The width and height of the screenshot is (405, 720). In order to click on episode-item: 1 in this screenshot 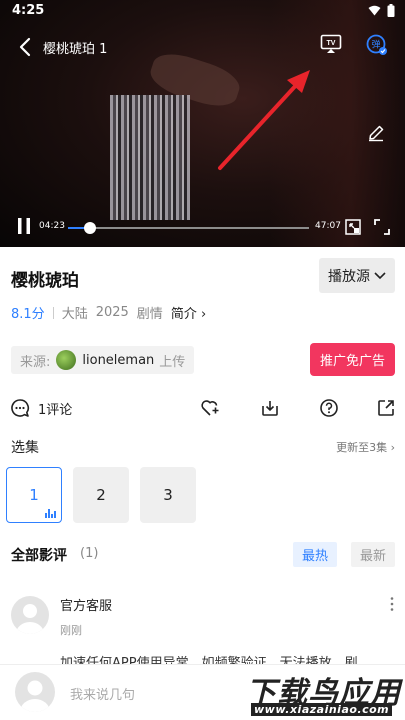, I will do `click(34, 495)`.